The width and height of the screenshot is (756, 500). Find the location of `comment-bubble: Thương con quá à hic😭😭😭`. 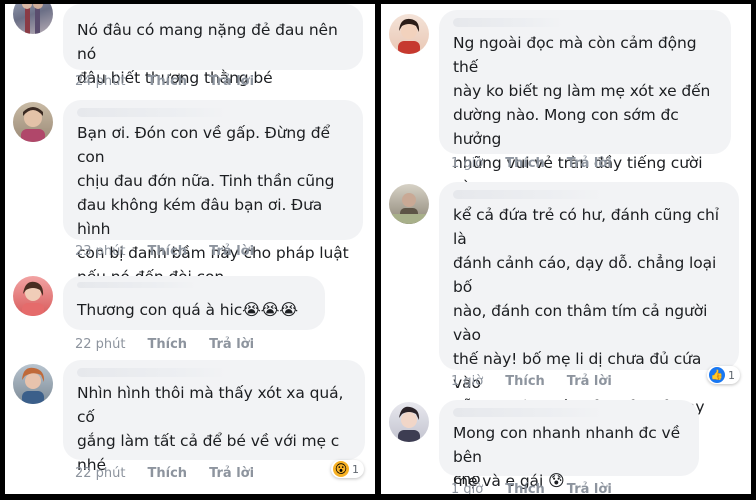

comment-bubble: Thương con quá à hic😭😭😭 is located at coordinates (194, 303).